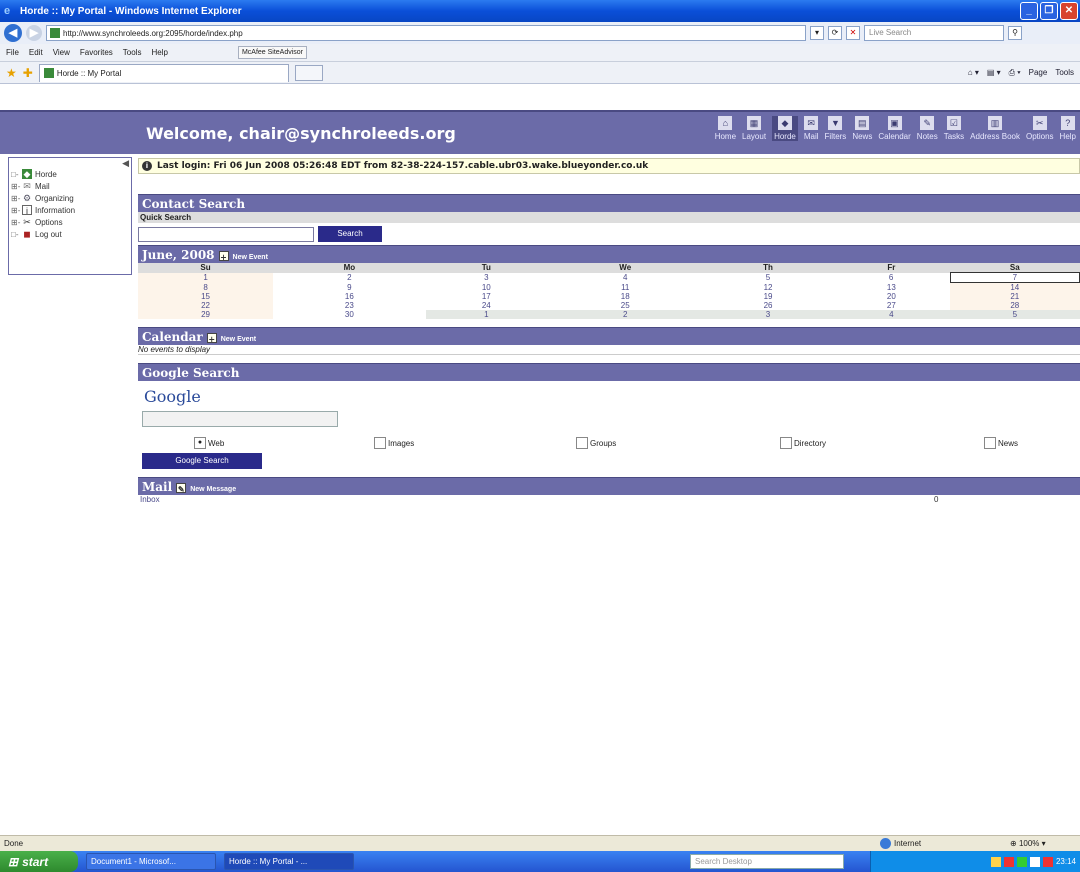 The image size is (1080, 872). I want to click on calendar-day-cell: 18, so click(625, 296).